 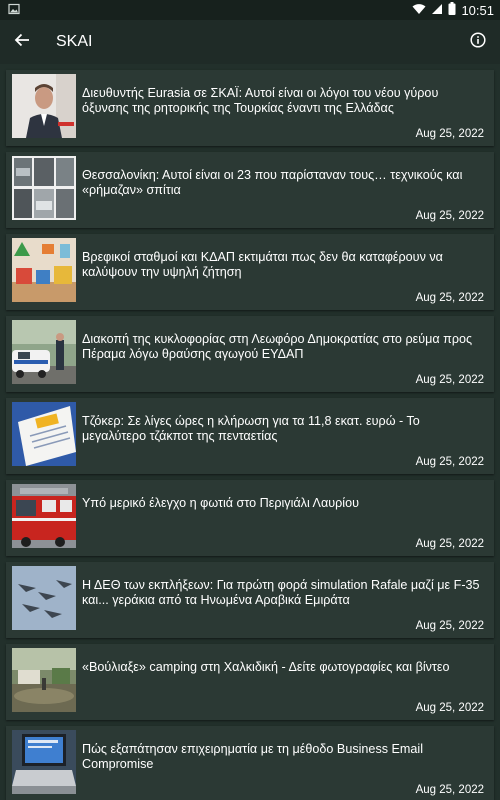 I want to click on status-right: 10:51, so click(x=453, y=10).